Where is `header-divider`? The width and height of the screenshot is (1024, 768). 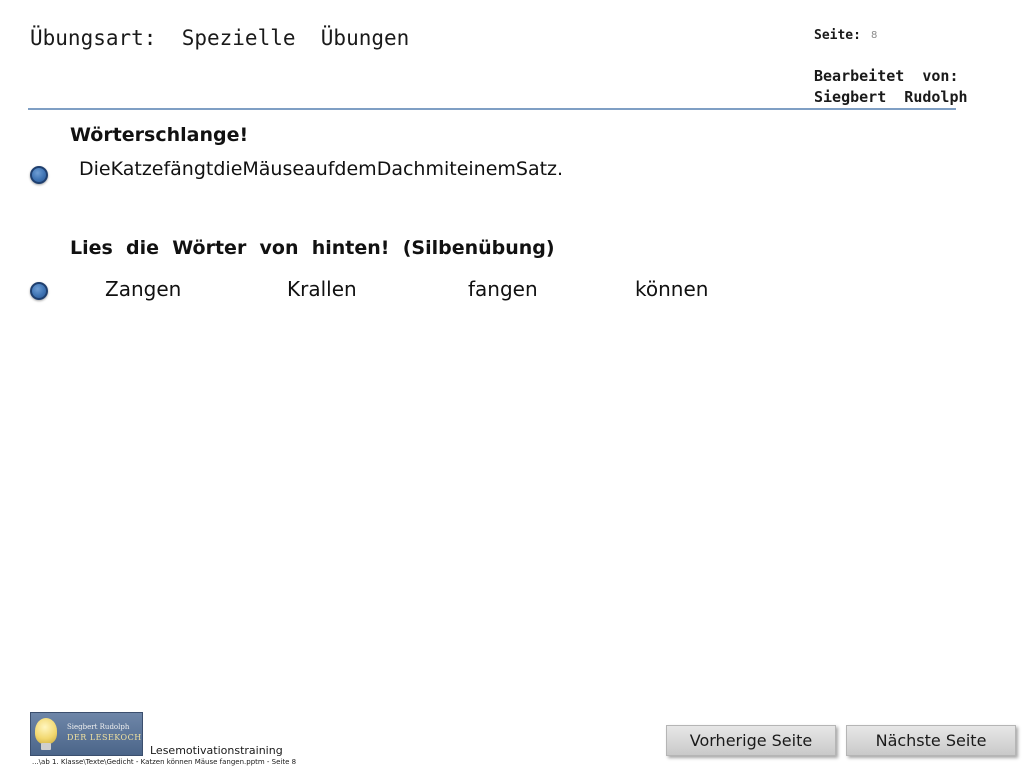
header-divider is located at coordinates (492, 109).